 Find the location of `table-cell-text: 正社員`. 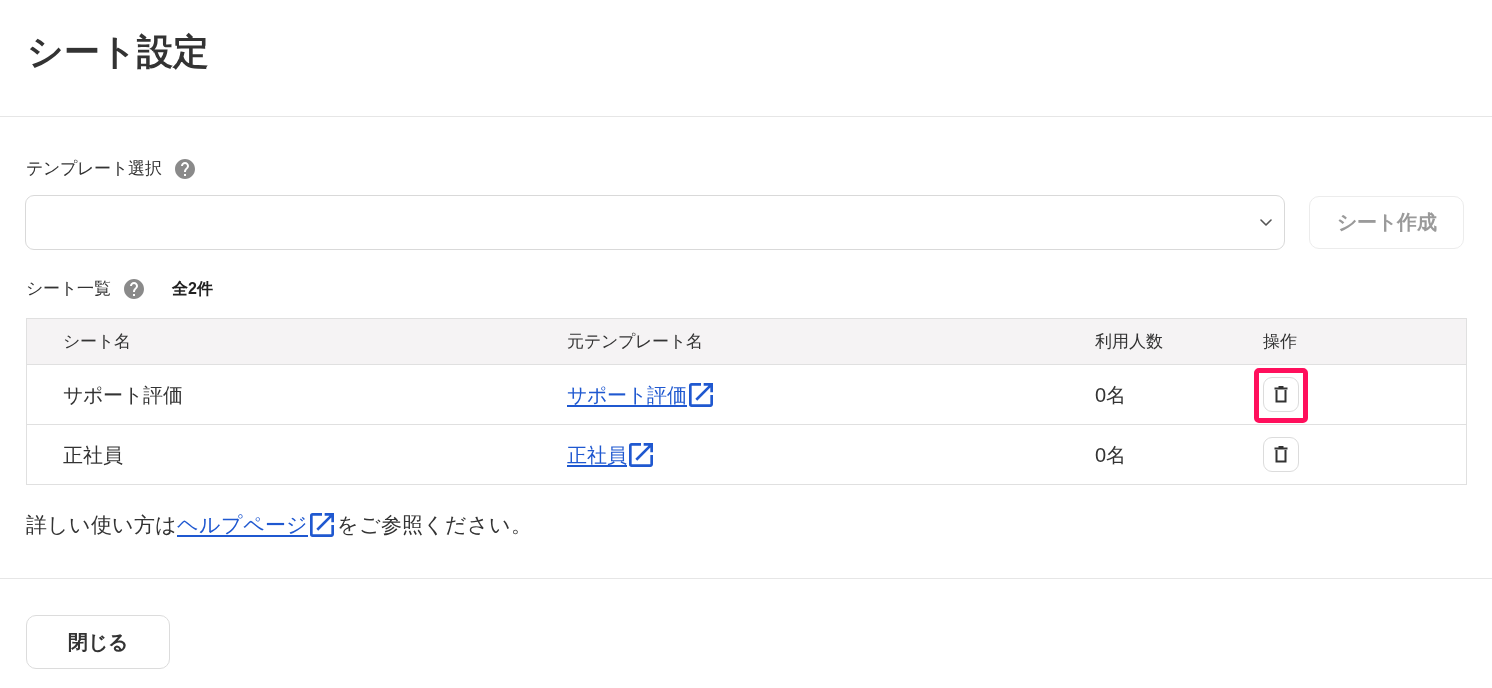

table-cell-text: 正社員 is located at coordinates (93, 455).